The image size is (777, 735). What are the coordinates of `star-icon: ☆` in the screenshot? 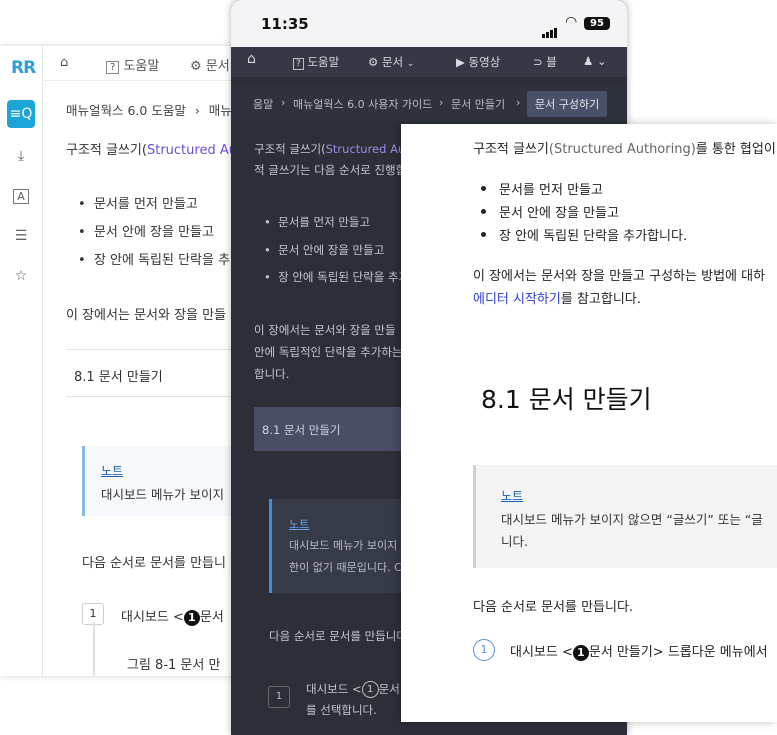 It's located at (21, 276).